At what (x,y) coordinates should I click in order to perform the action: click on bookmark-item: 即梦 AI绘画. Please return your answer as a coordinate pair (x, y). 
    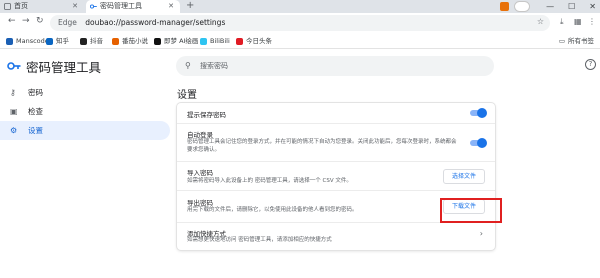
    Looking at the image, I should click on (176, 41).